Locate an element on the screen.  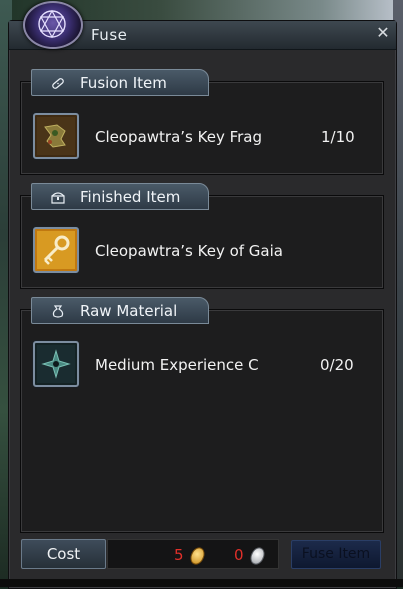
cost-button: Cost is located at coordinates (63, 554).